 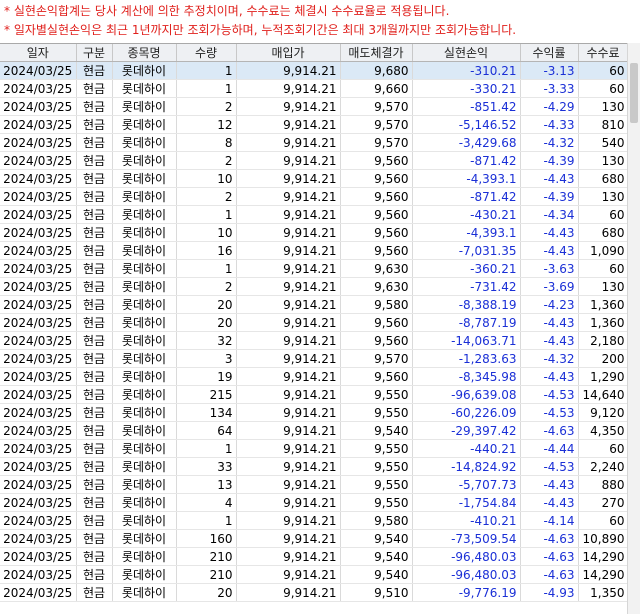 I want to click on table-cell: 9,570, so click(x=376, y=142).